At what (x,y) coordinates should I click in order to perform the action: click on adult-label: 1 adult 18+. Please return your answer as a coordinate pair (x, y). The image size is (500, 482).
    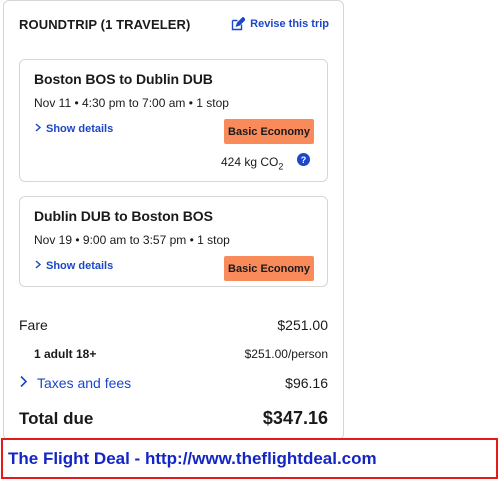
    Looking at the image, I should click on (65, 354).